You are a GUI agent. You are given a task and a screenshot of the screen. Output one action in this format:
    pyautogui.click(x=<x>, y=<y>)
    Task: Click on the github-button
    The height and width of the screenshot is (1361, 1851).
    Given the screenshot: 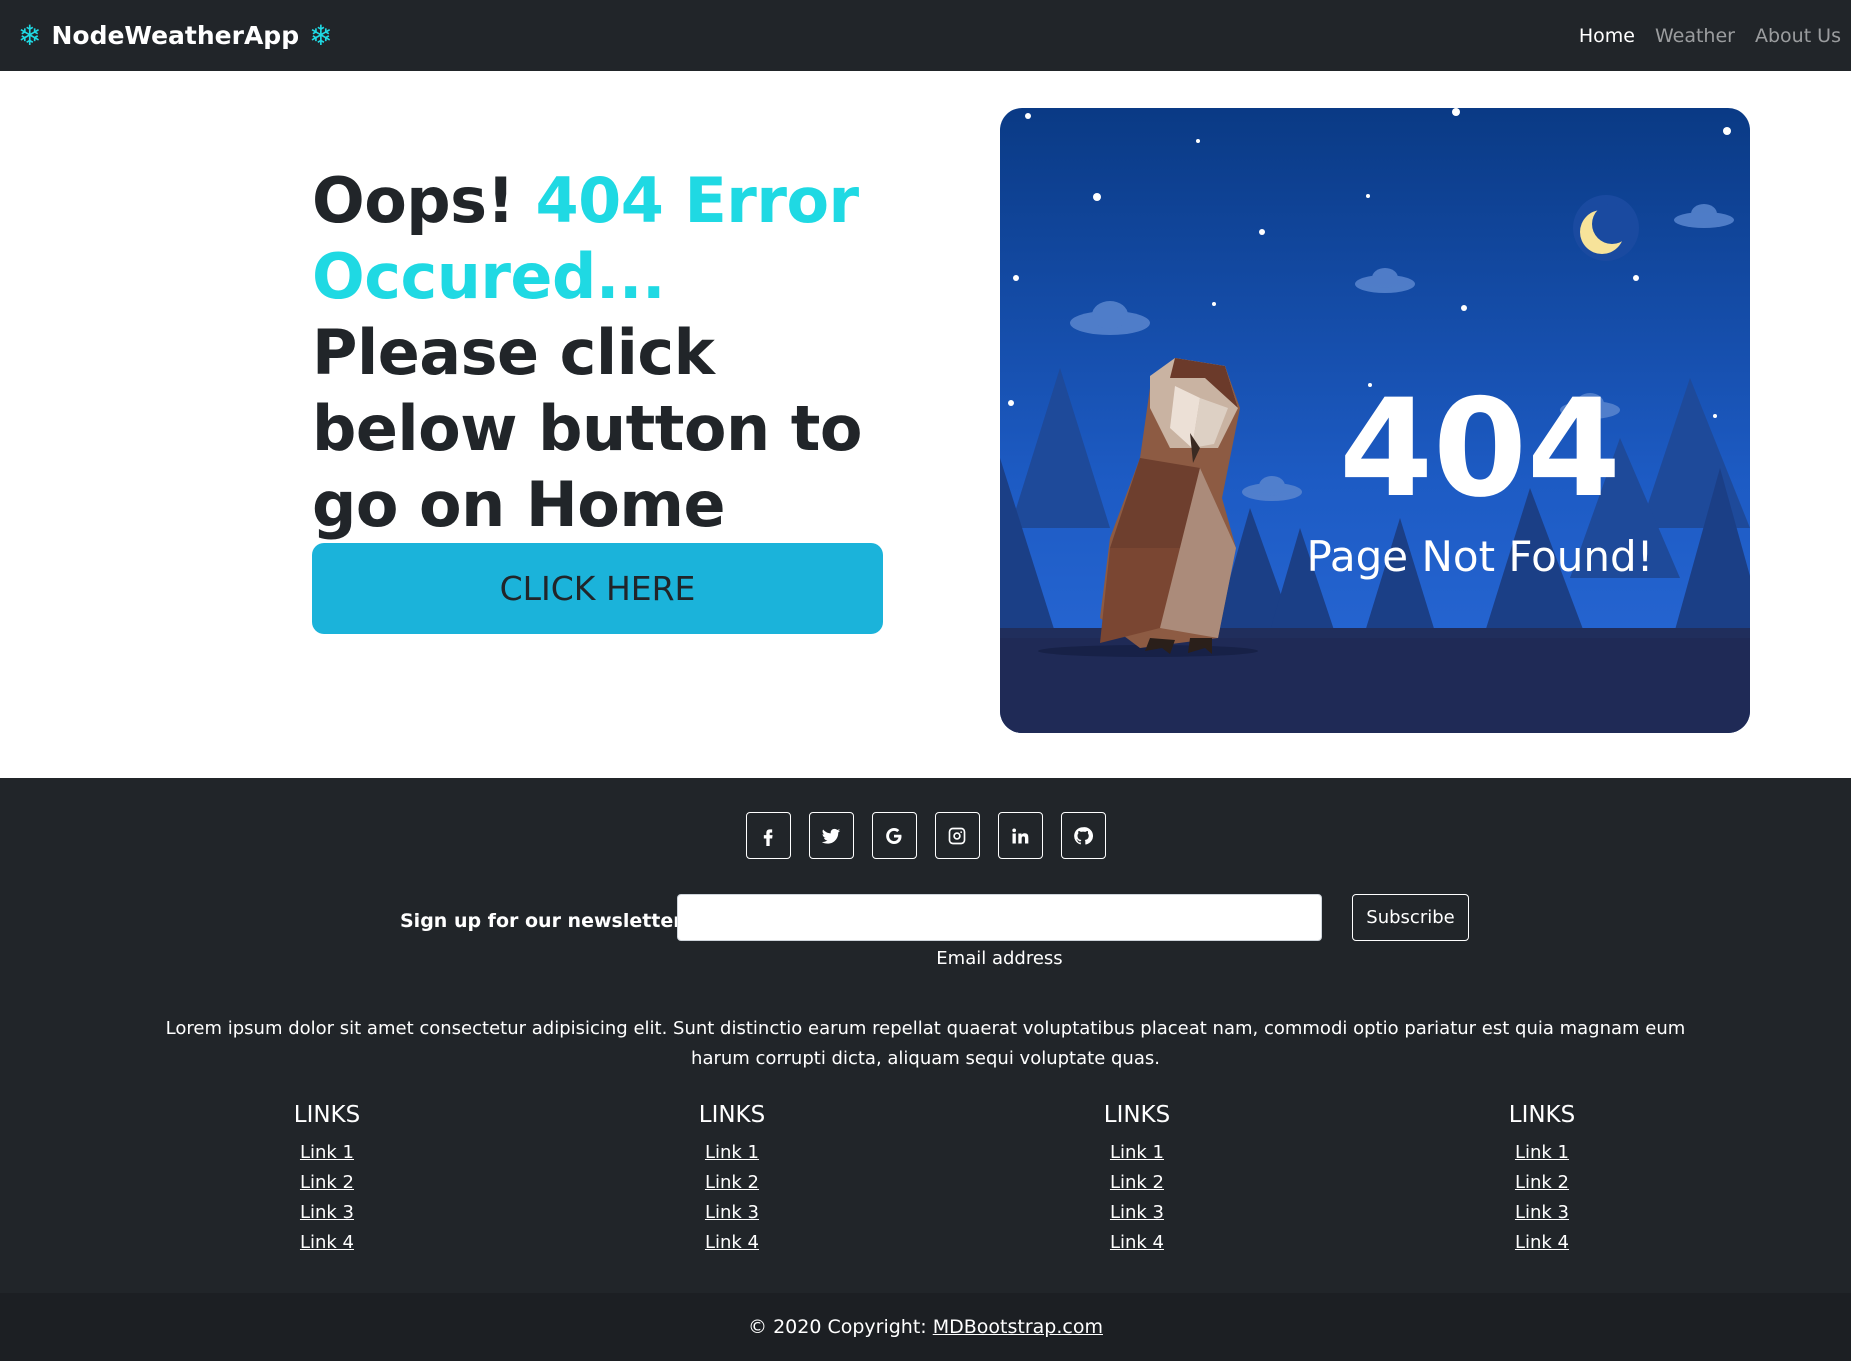 What is the action you would take?
    pyautogui.click(x=1083, y=835)
    